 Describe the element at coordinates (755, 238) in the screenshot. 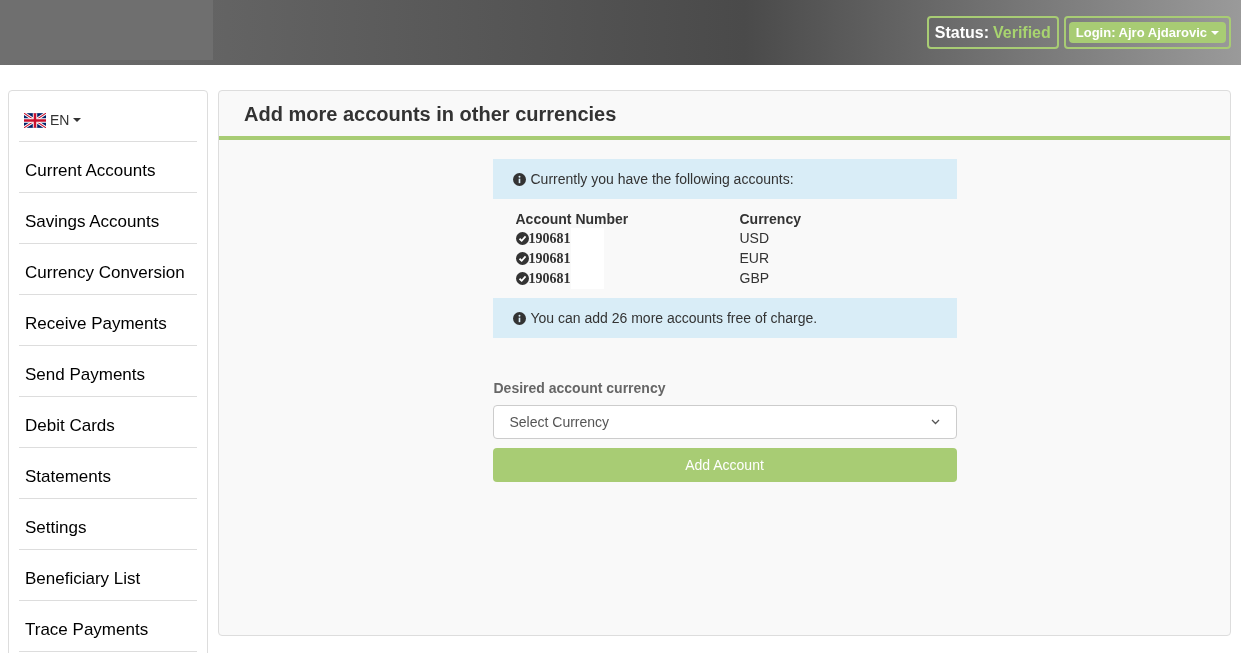

I see `account-currency: USD` at that location.